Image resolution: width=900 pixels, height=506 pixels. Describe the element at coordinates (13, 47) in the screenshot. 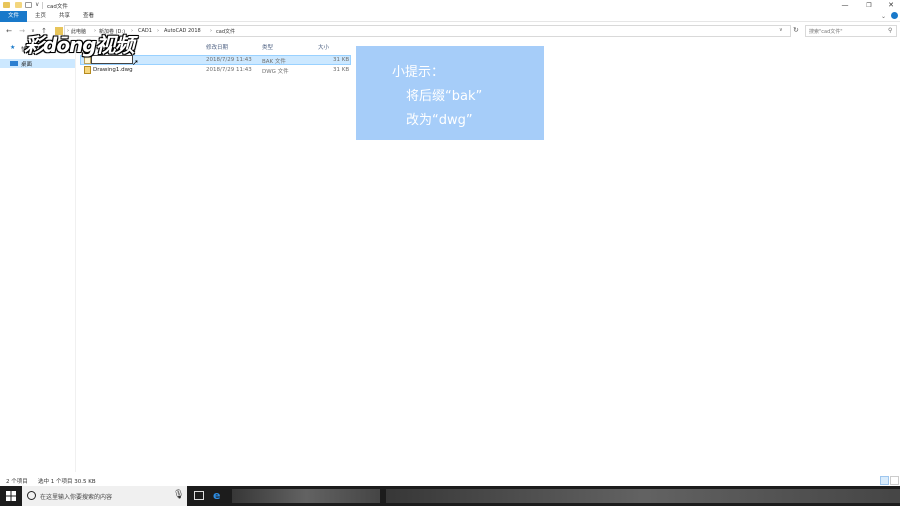

I see `star-icon: ★` at that location.